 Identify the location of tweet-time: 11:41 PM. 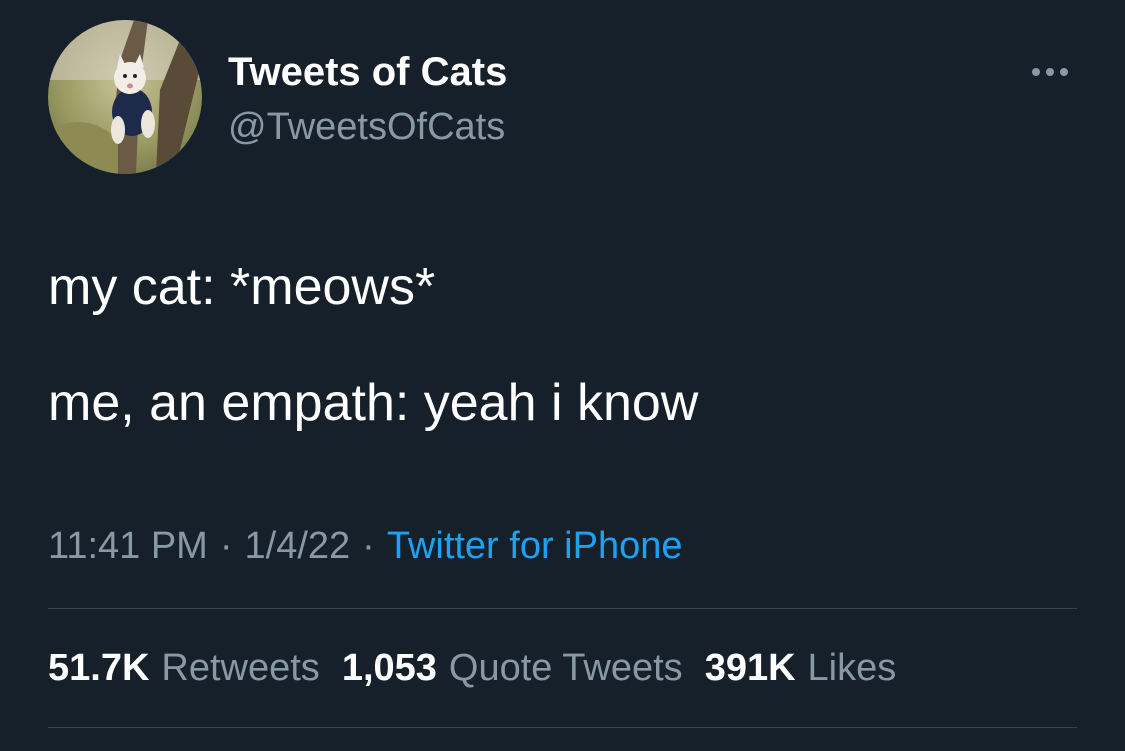
(128, 546).